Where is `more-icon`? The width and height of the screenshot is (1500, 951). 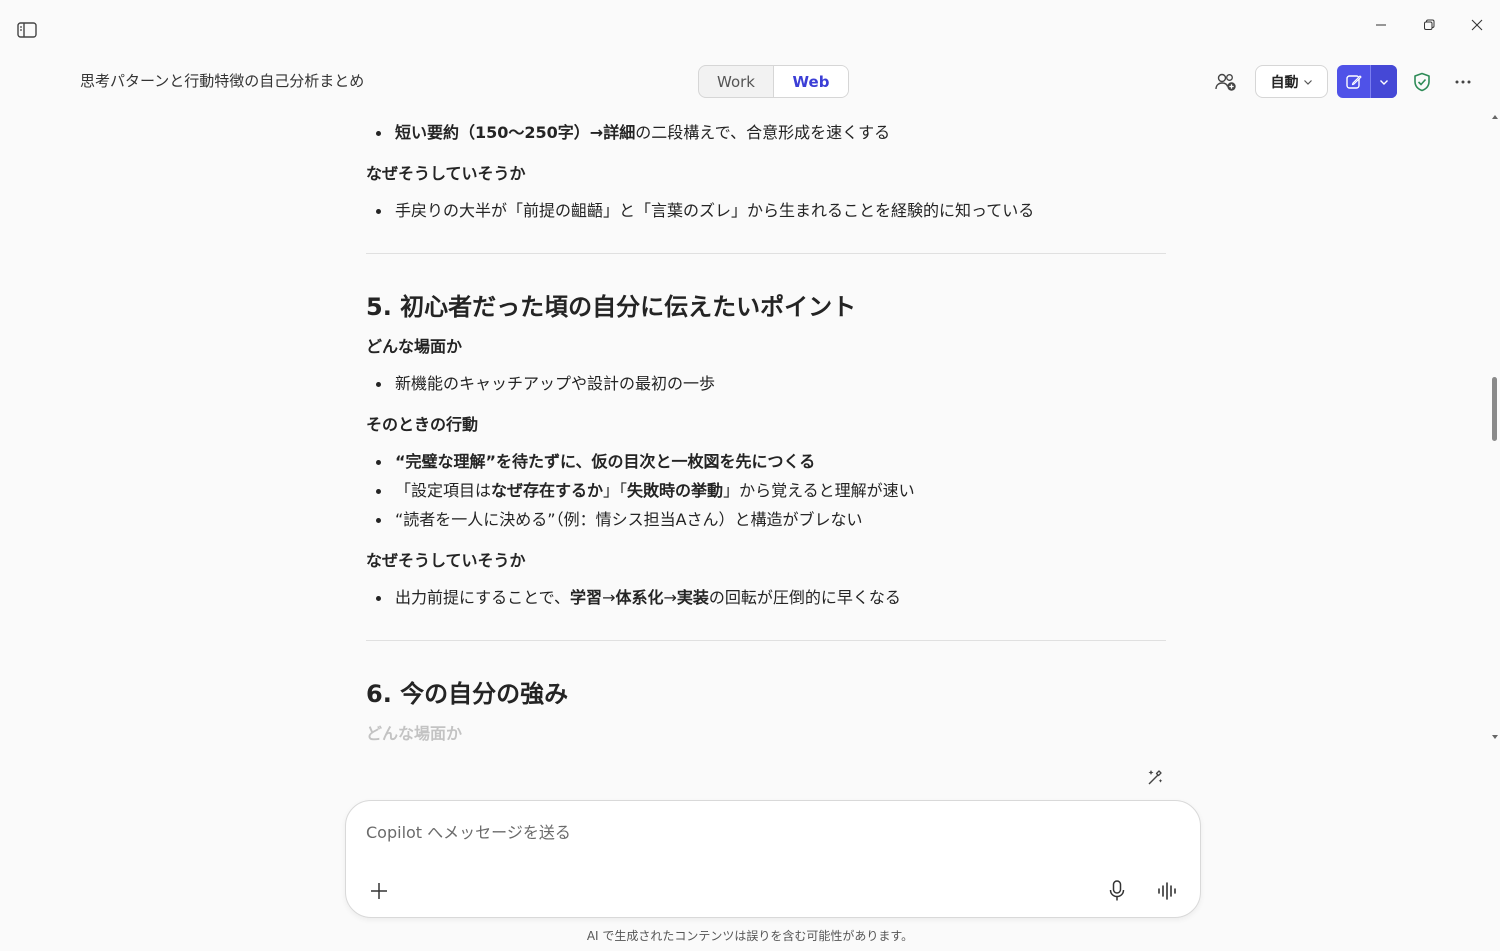 more-icon is located at coordinates (1463, 82).